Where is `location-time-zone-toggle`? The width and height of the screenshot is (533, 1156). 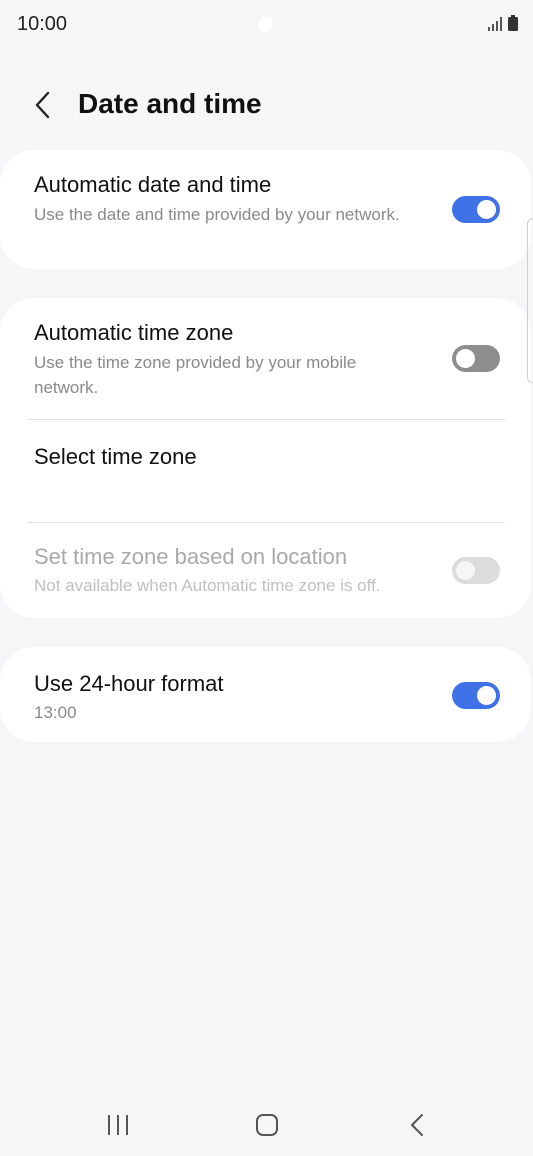 location-time-zone-toggle is located at coordinates (476, 570).